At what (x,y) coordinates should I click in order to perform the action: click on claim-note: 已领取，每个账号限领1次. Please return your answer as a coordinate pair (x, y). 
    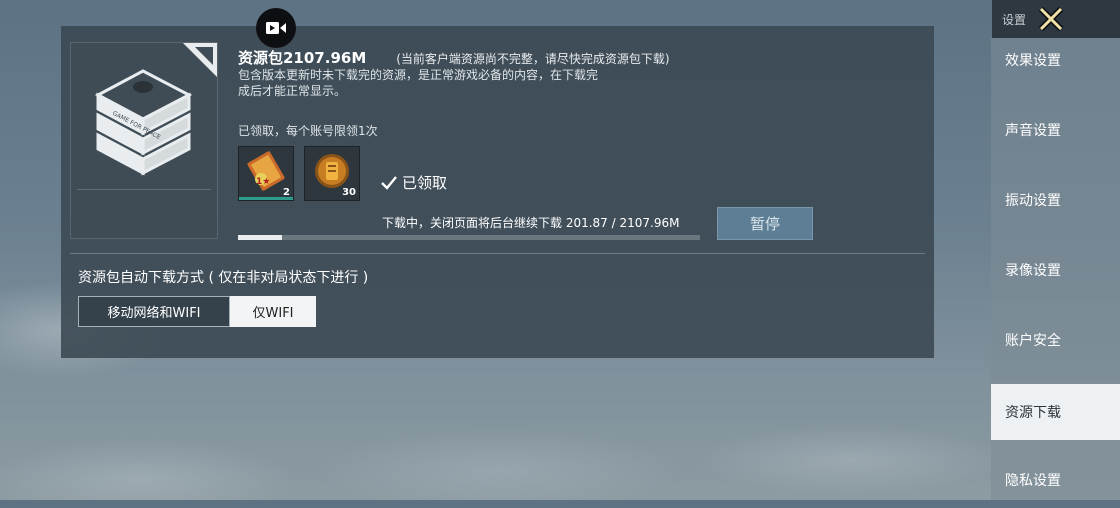
    Looking at the image, I should click on (308, 131).